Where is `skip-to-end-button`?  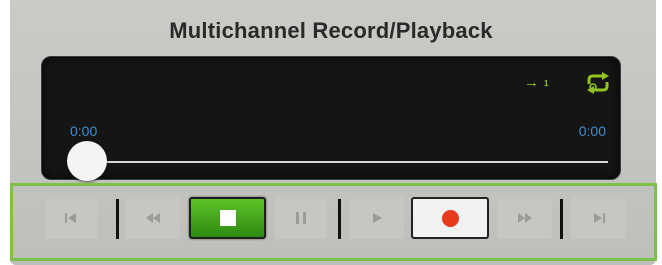
skip-to-end-button is located at coordinates (598, 218).